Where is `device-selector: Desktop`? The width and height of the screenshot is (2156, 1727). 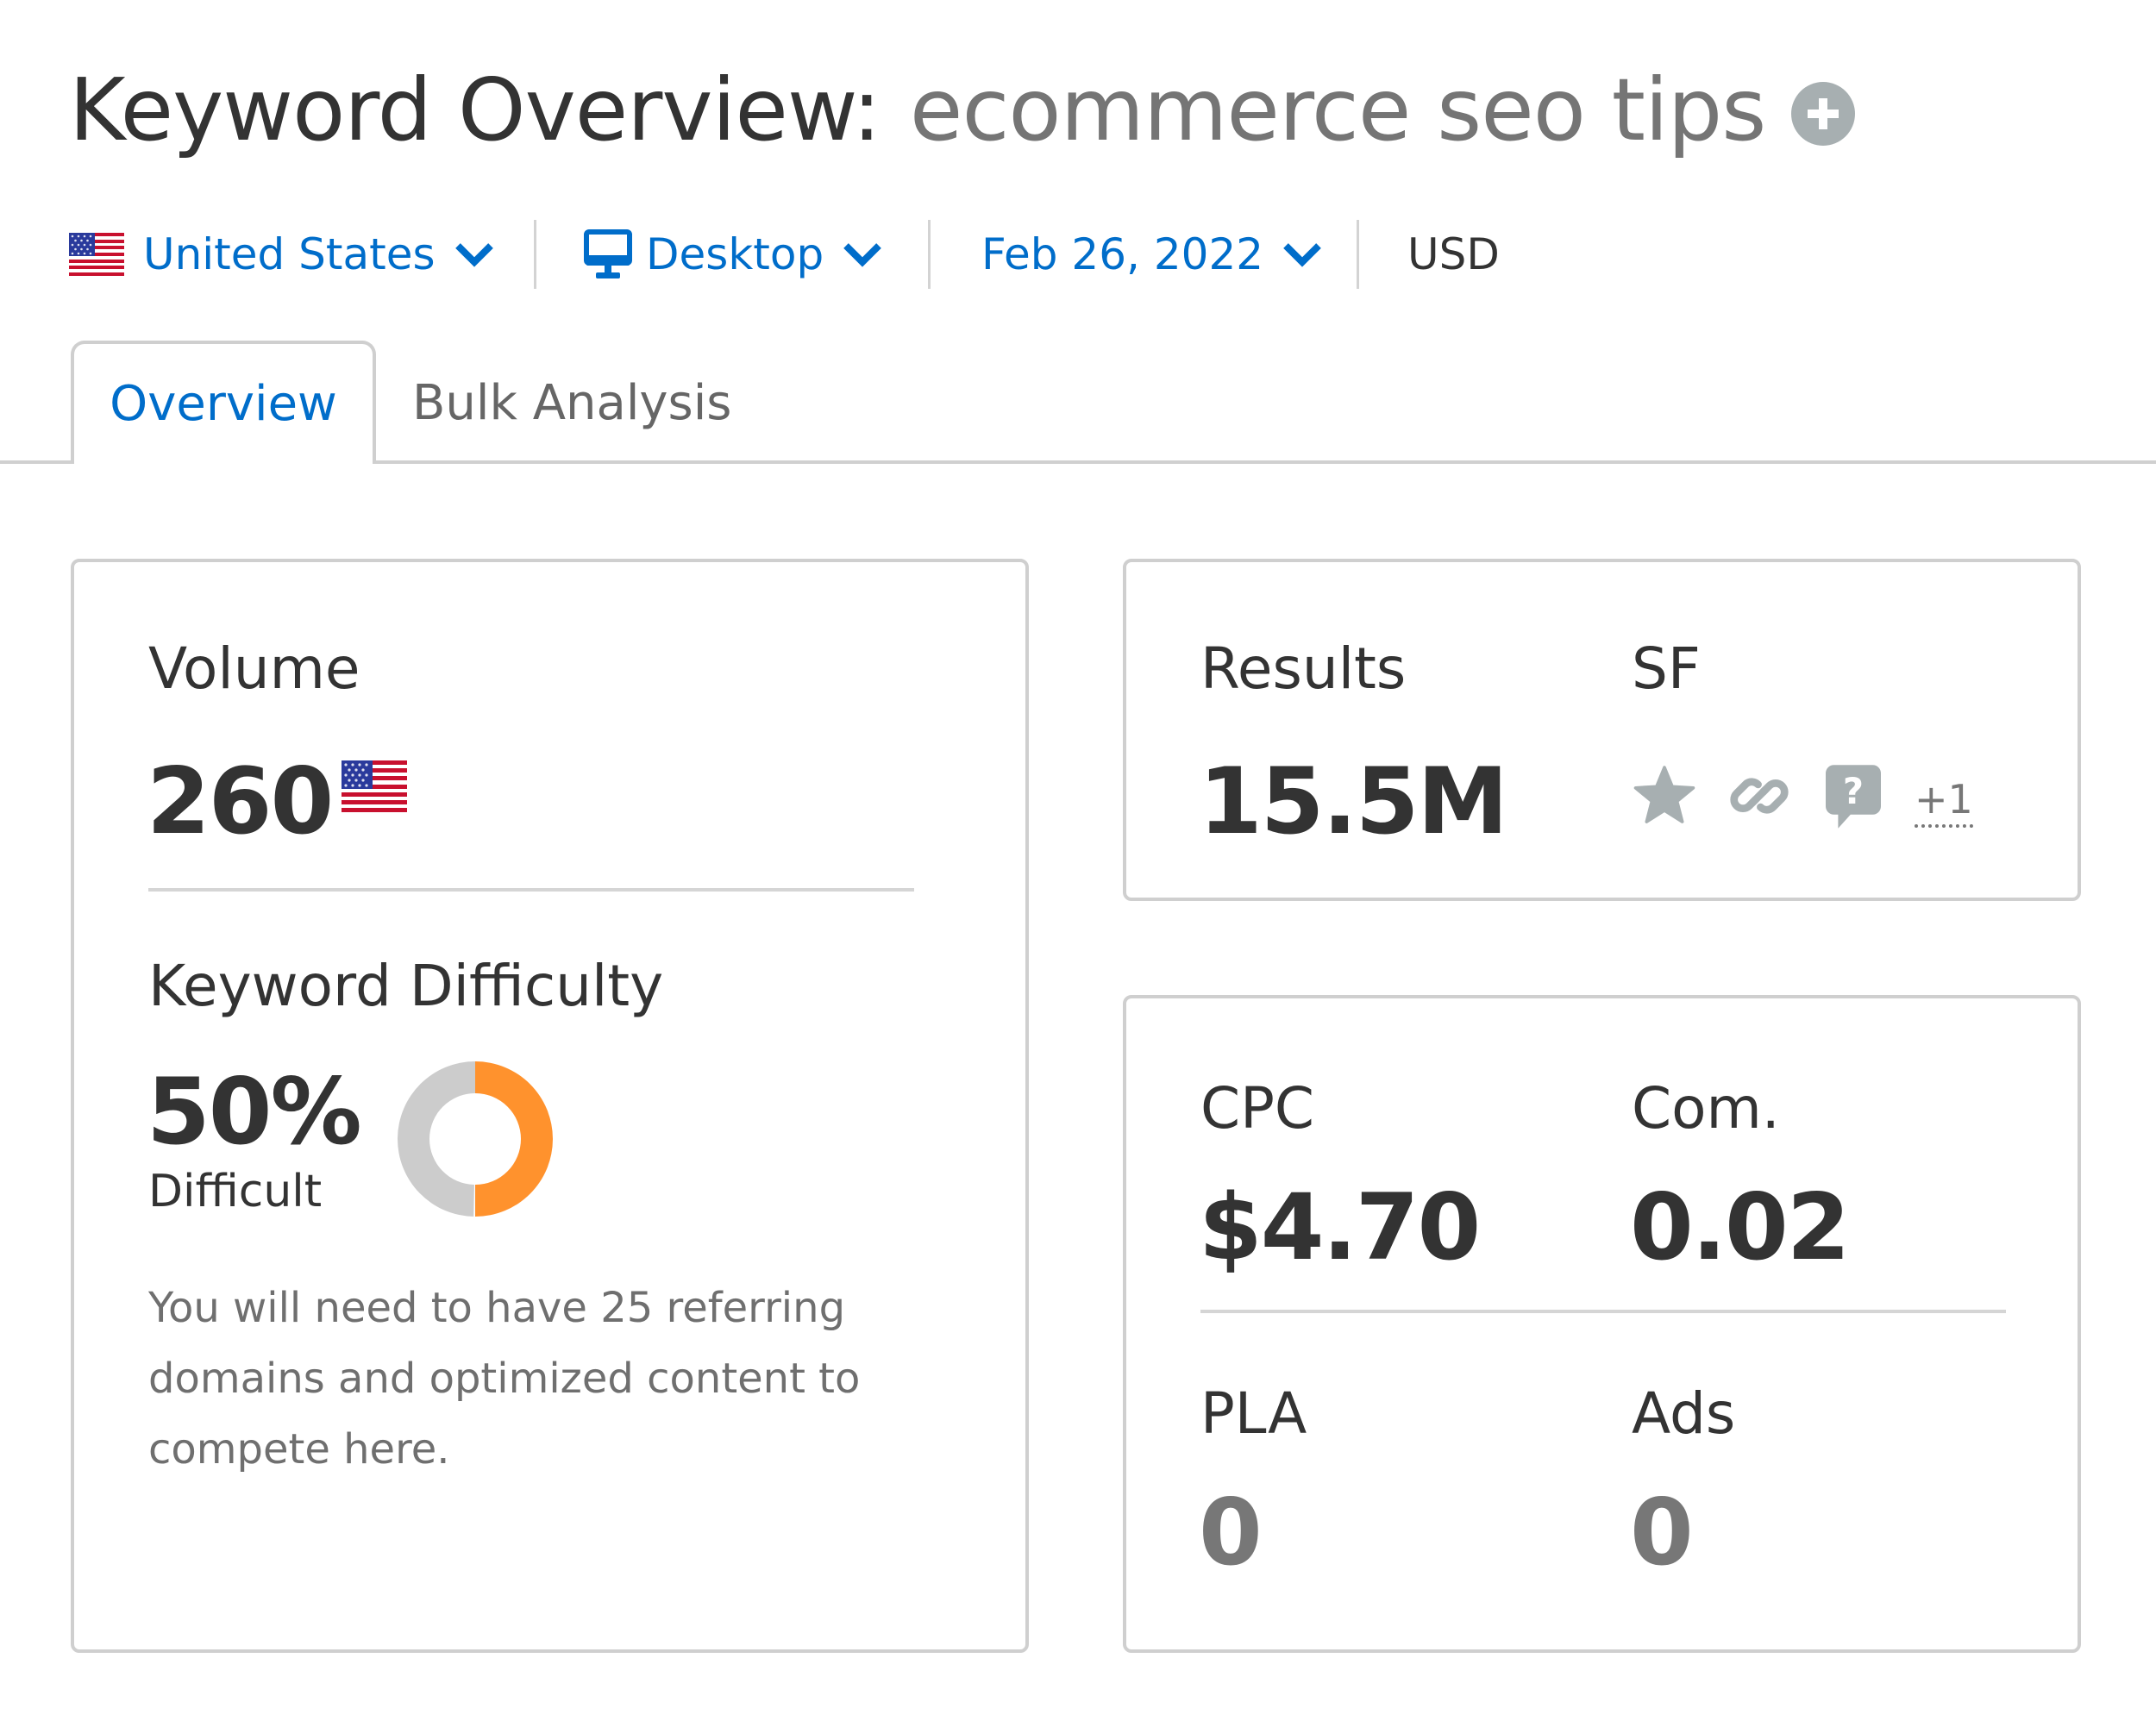 device-selector: Desktop is located at coordinates (733, 254).